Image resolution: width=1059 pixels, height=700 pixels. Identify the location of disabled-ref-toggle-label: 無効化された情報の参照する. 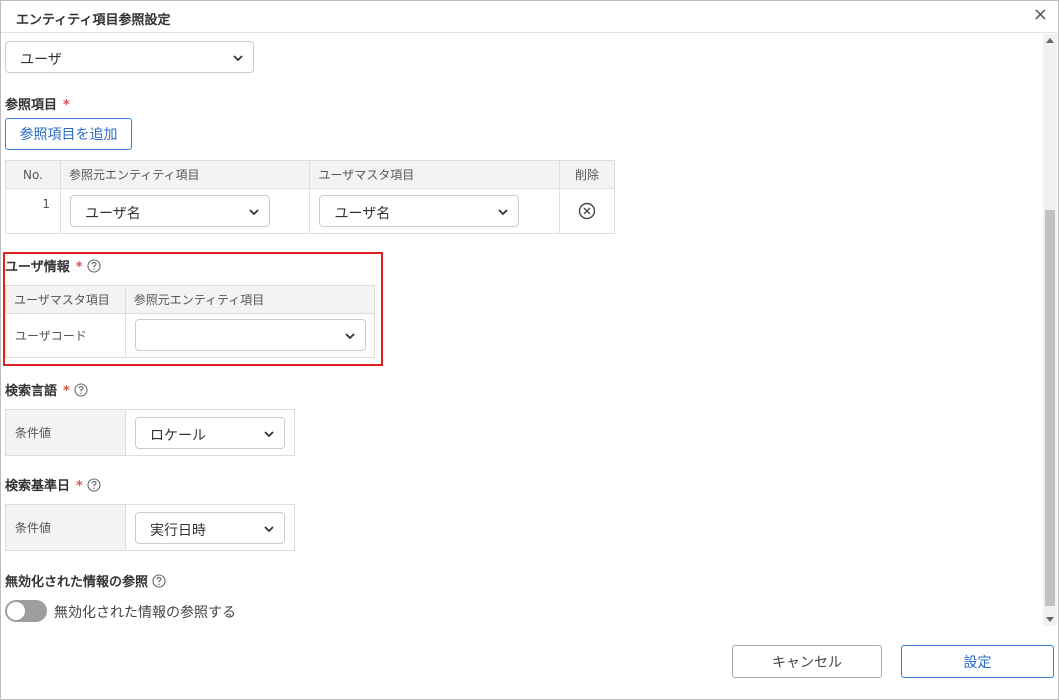
(145, 613).